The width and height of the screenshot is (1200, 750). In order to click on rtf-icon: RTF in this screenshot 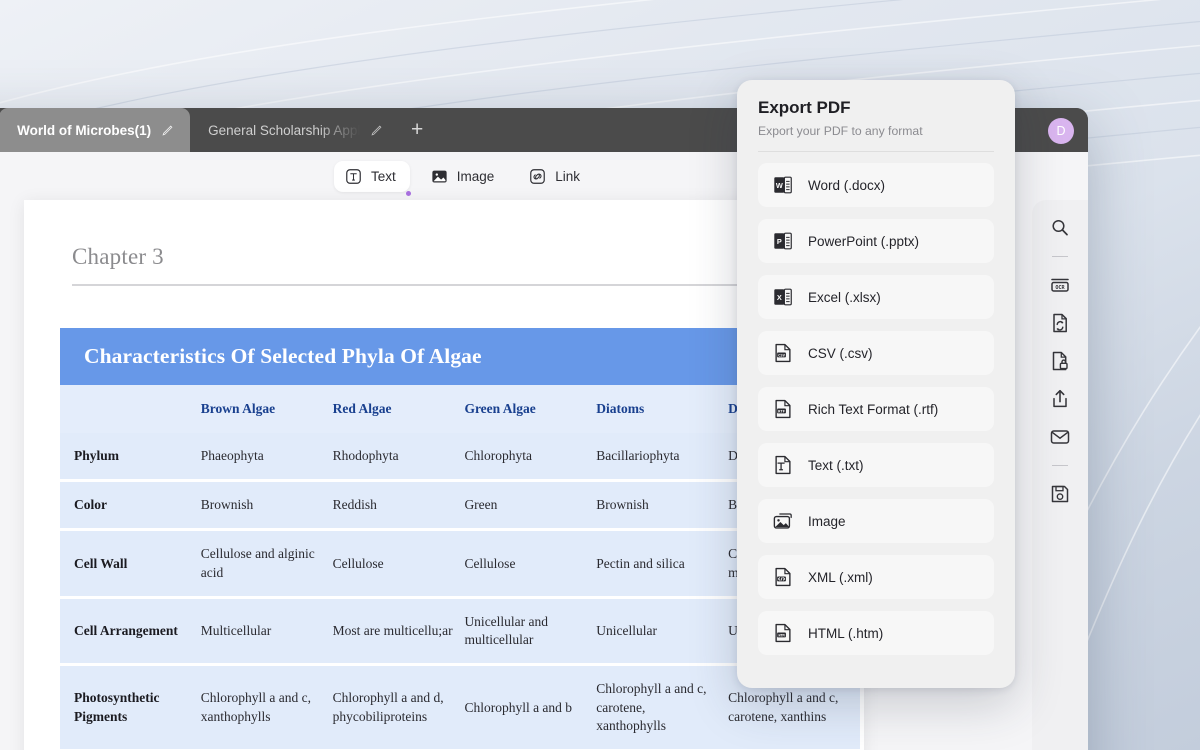, I will do `click(783, 409)`.